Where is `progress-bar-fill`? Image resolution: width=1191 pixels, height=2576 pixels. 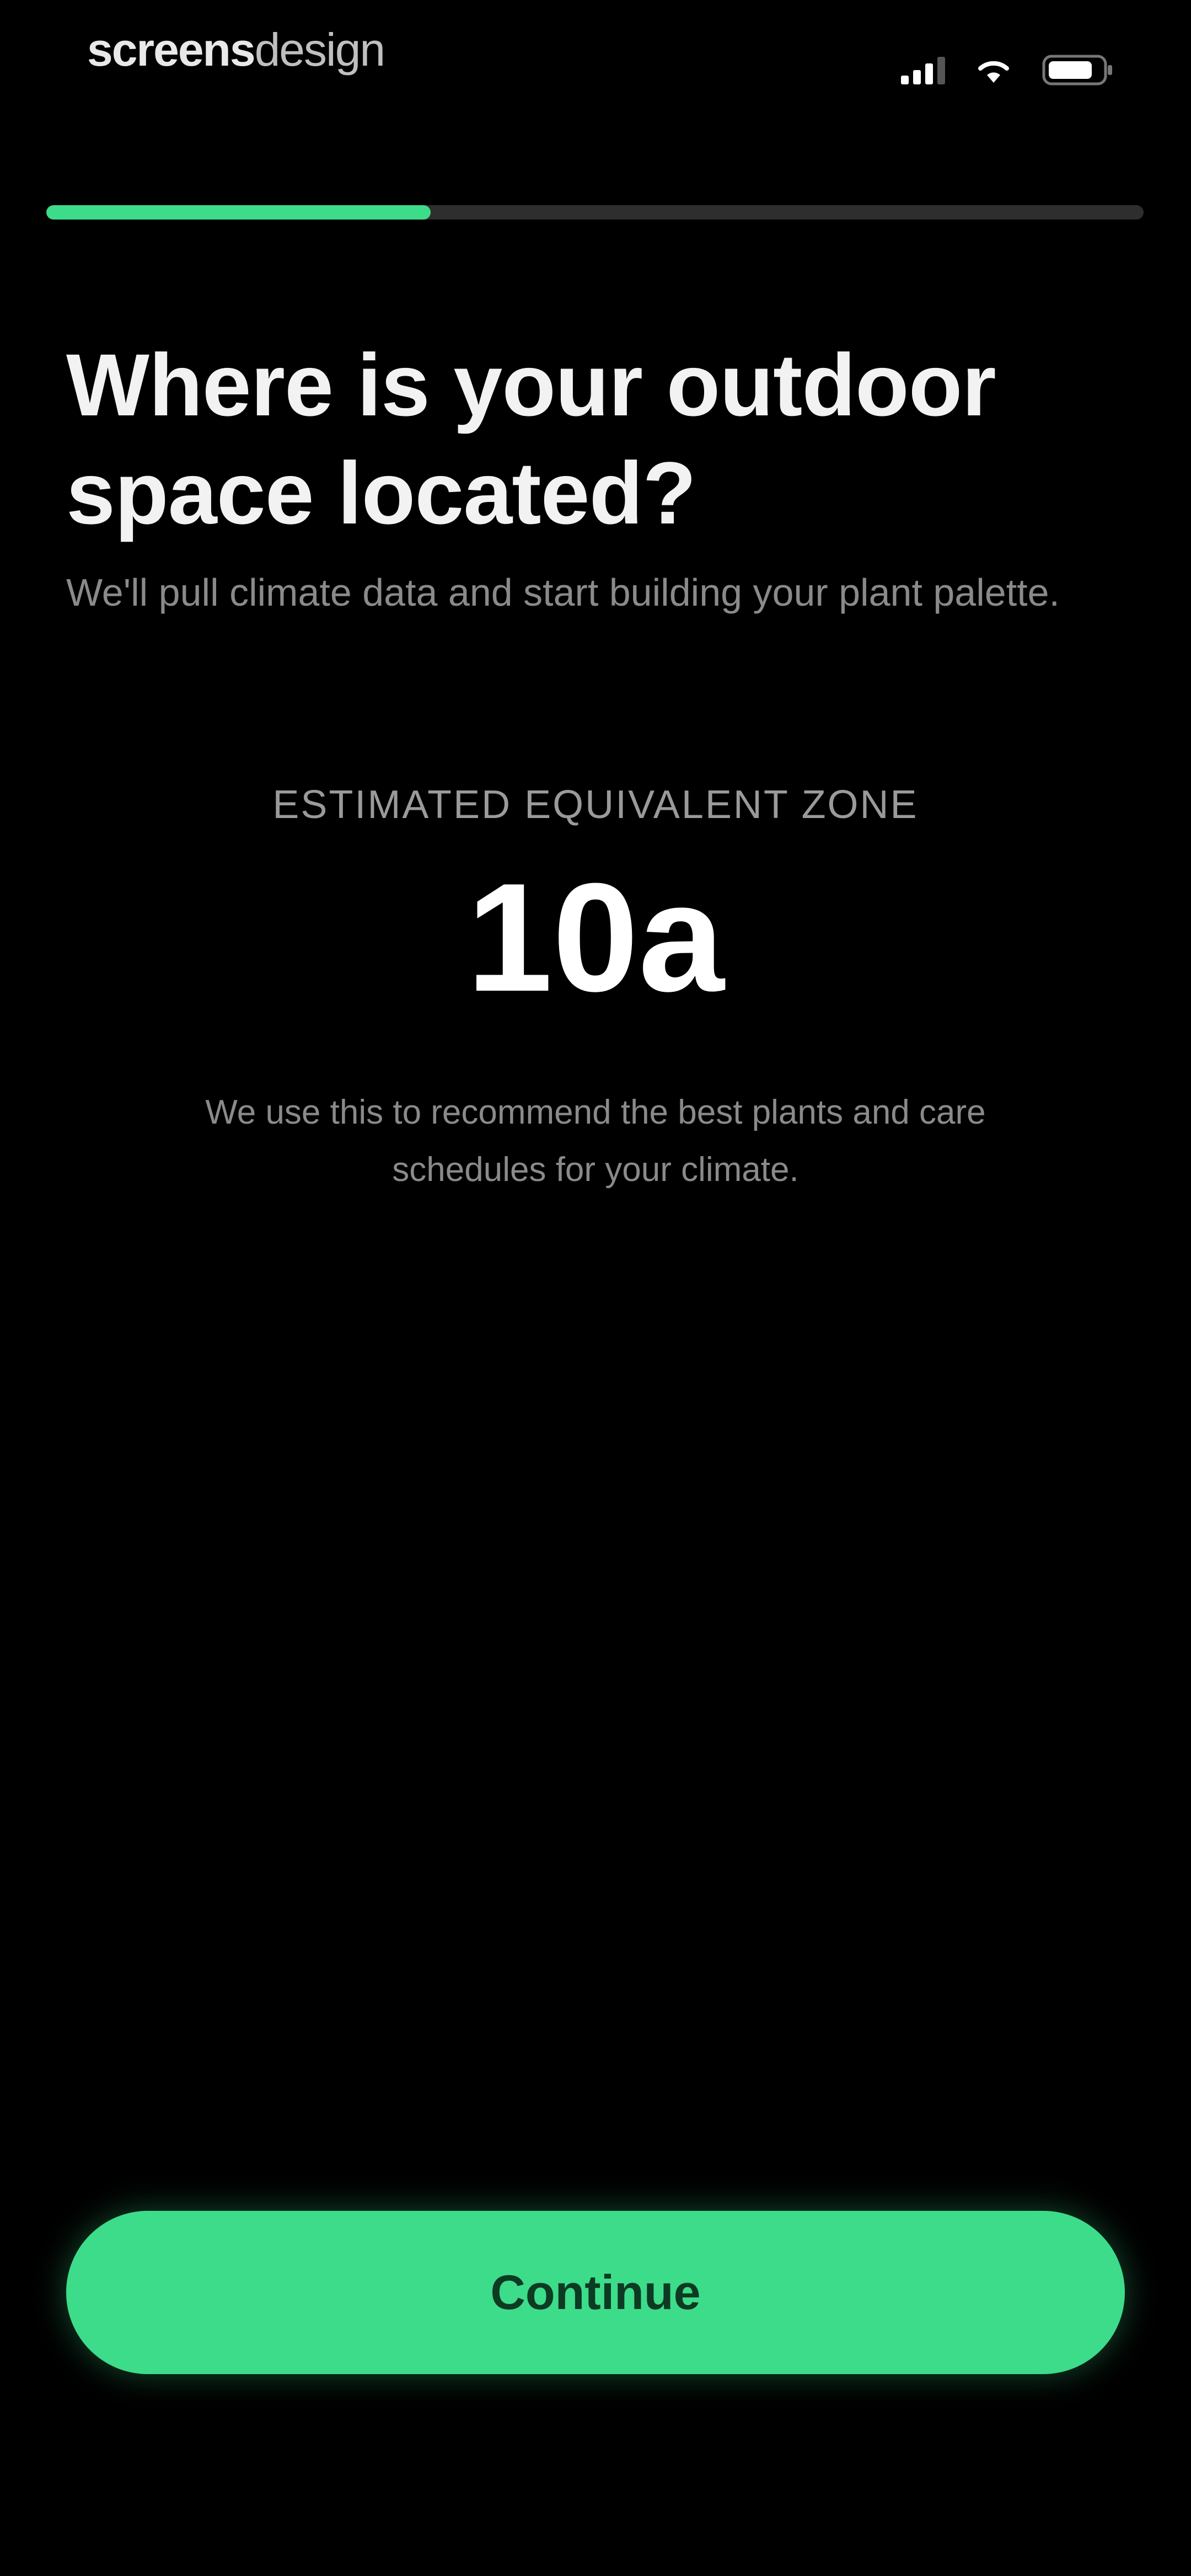
progress-bar-fill is located at coordinates (238, 212).